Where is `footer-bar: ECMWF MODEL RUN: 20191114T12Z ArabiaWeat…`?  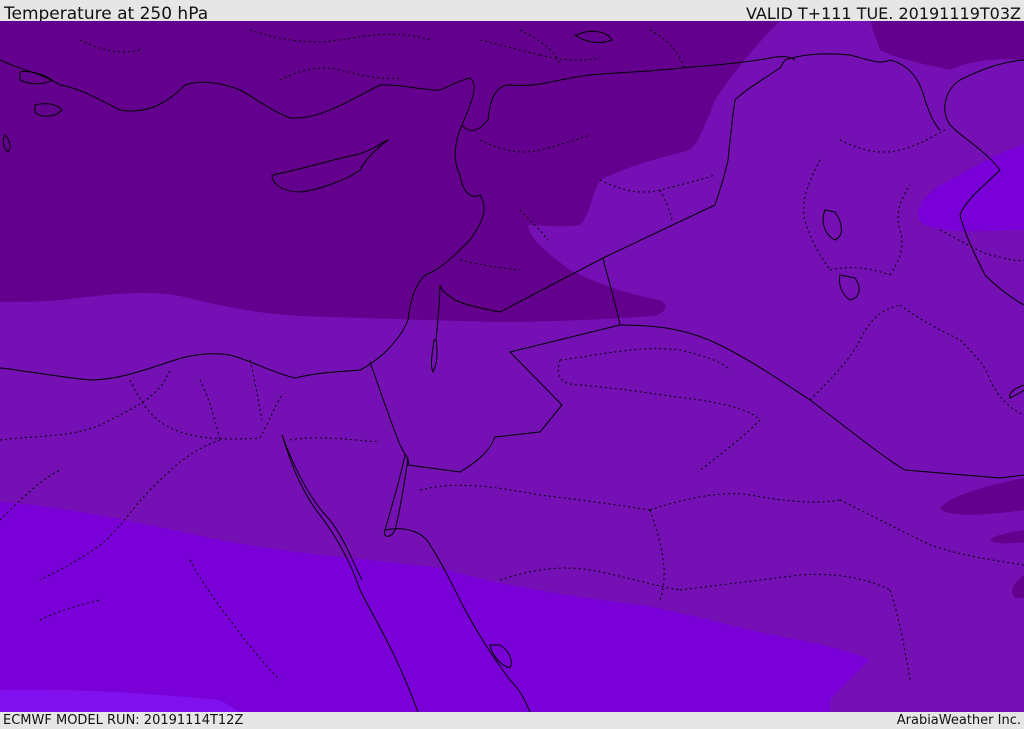 footer-bar: ECMWF MODEL RUN: 20191114T12Z ArabiaWeat… is located at coordinates (512, 720).